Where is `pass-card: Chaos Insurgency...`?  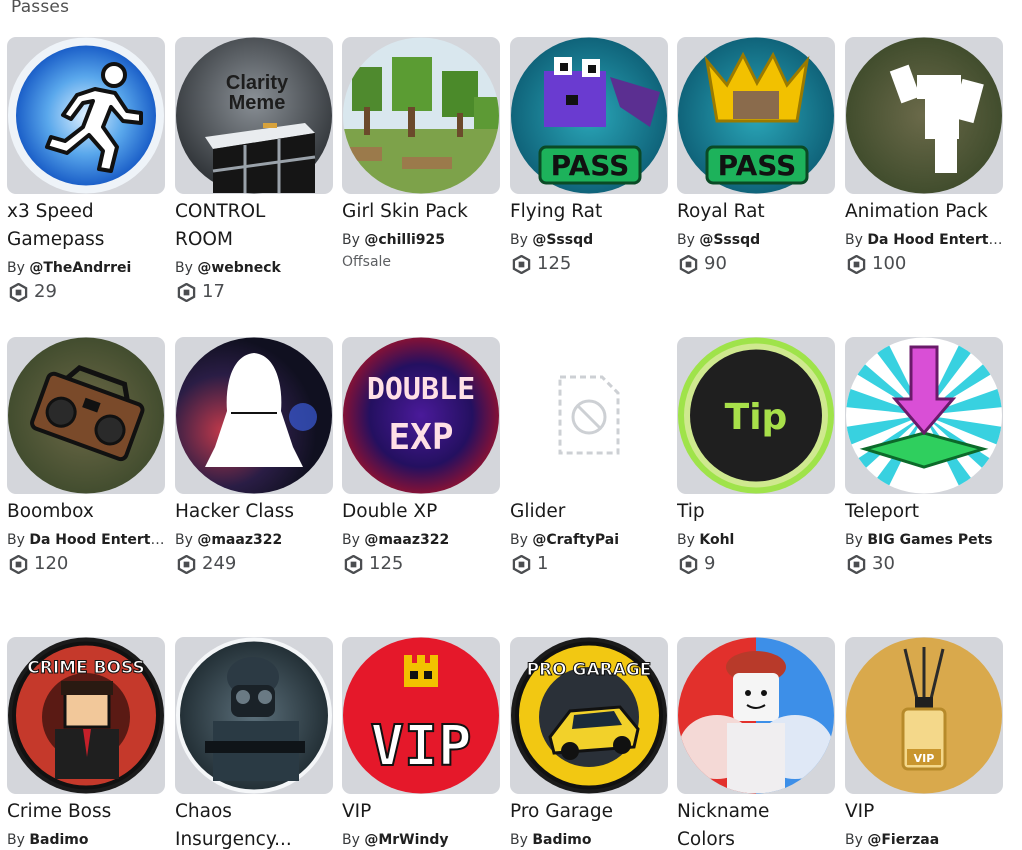
pass-card: Chaos Insurgency... is located at coordinates (254, 743).